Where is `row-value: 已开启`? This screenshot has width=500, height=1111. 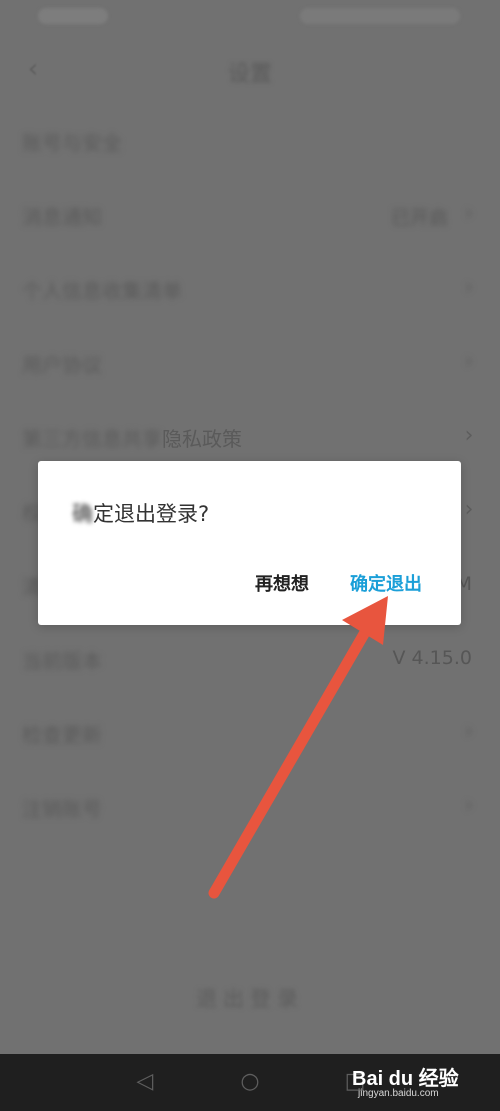 row-value: 已开启 is located at coordinates (419, 218).